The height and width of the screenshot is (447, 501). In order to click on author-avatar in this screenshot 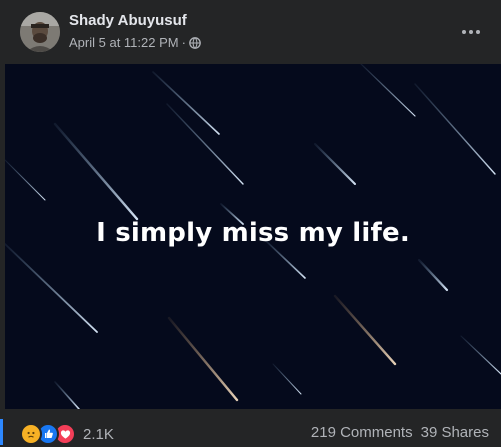, I will do `click(40, 32)`.